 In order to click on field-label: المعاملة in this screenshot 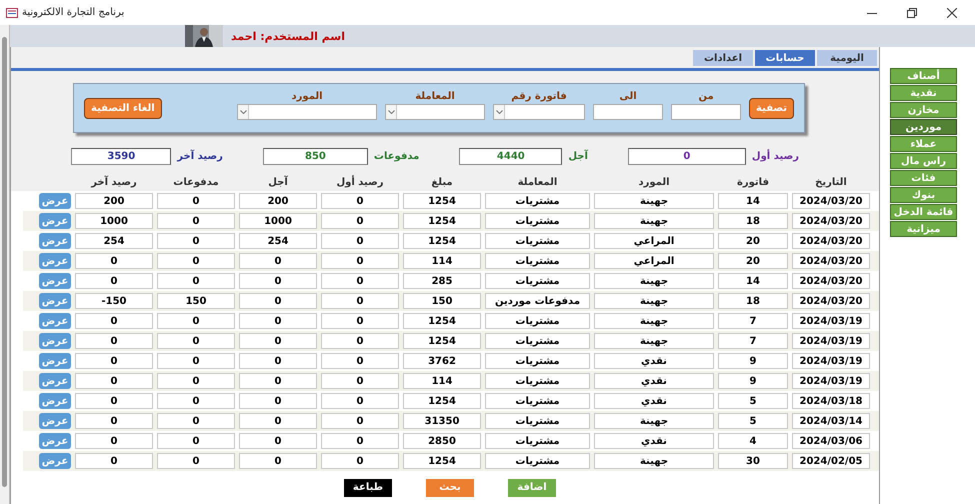, I will do `click(435, 96)`.